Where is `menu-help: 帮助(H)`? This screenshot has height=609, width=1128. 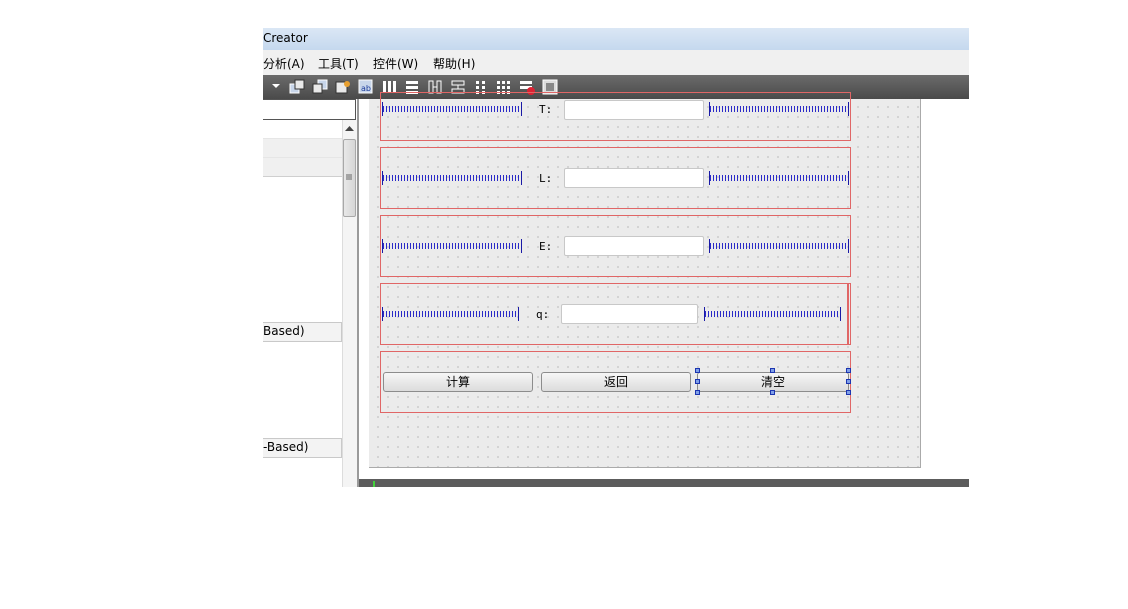
menu-help: 帮助(H) is located at coordinates (454, 63).